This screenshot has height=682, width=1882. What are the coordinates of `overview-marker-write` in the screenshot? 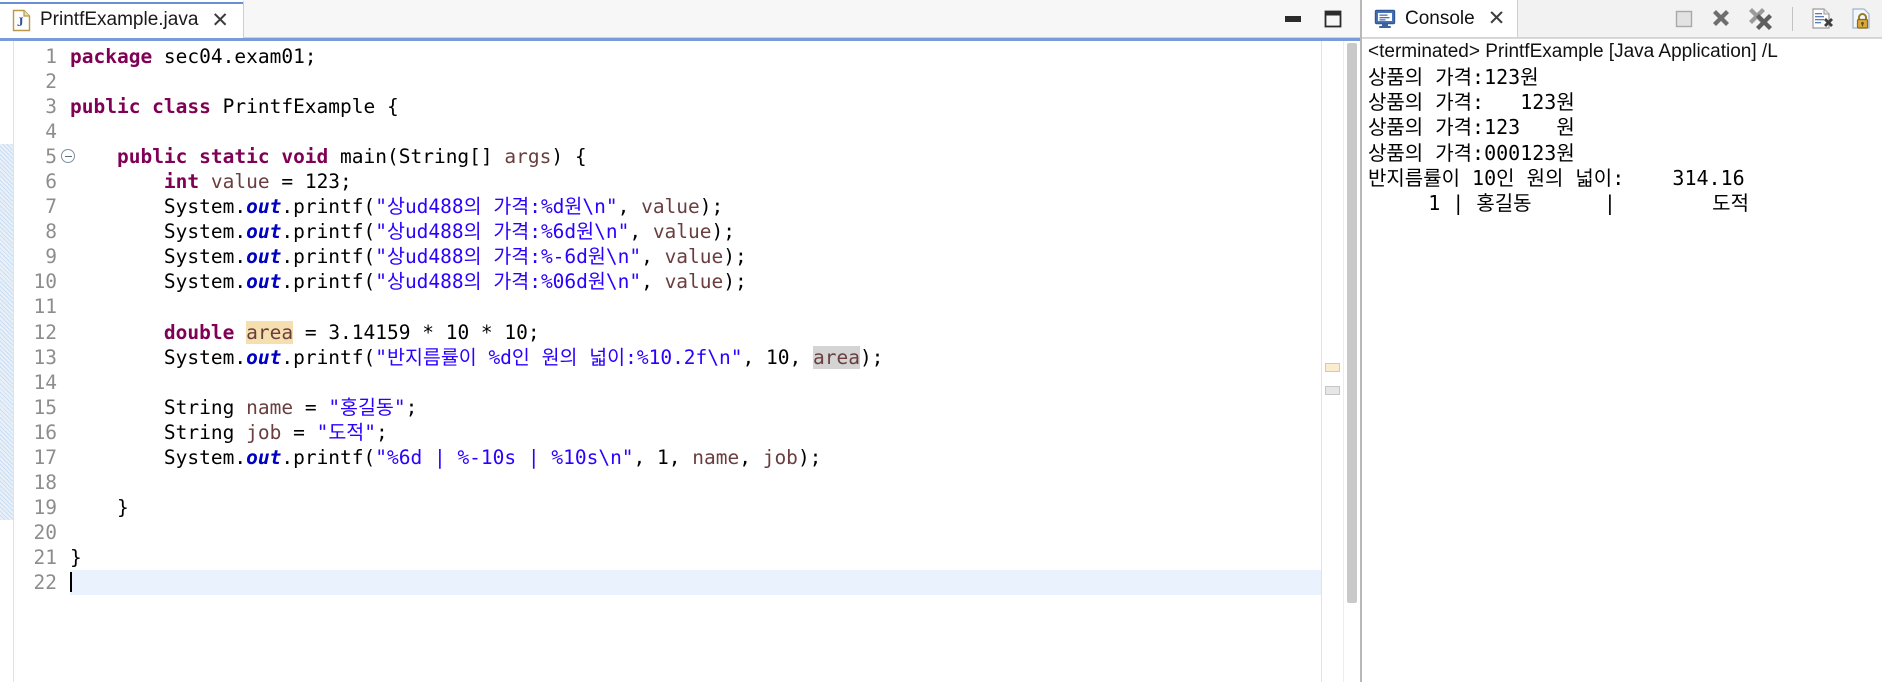 It's located at (1332, 367).